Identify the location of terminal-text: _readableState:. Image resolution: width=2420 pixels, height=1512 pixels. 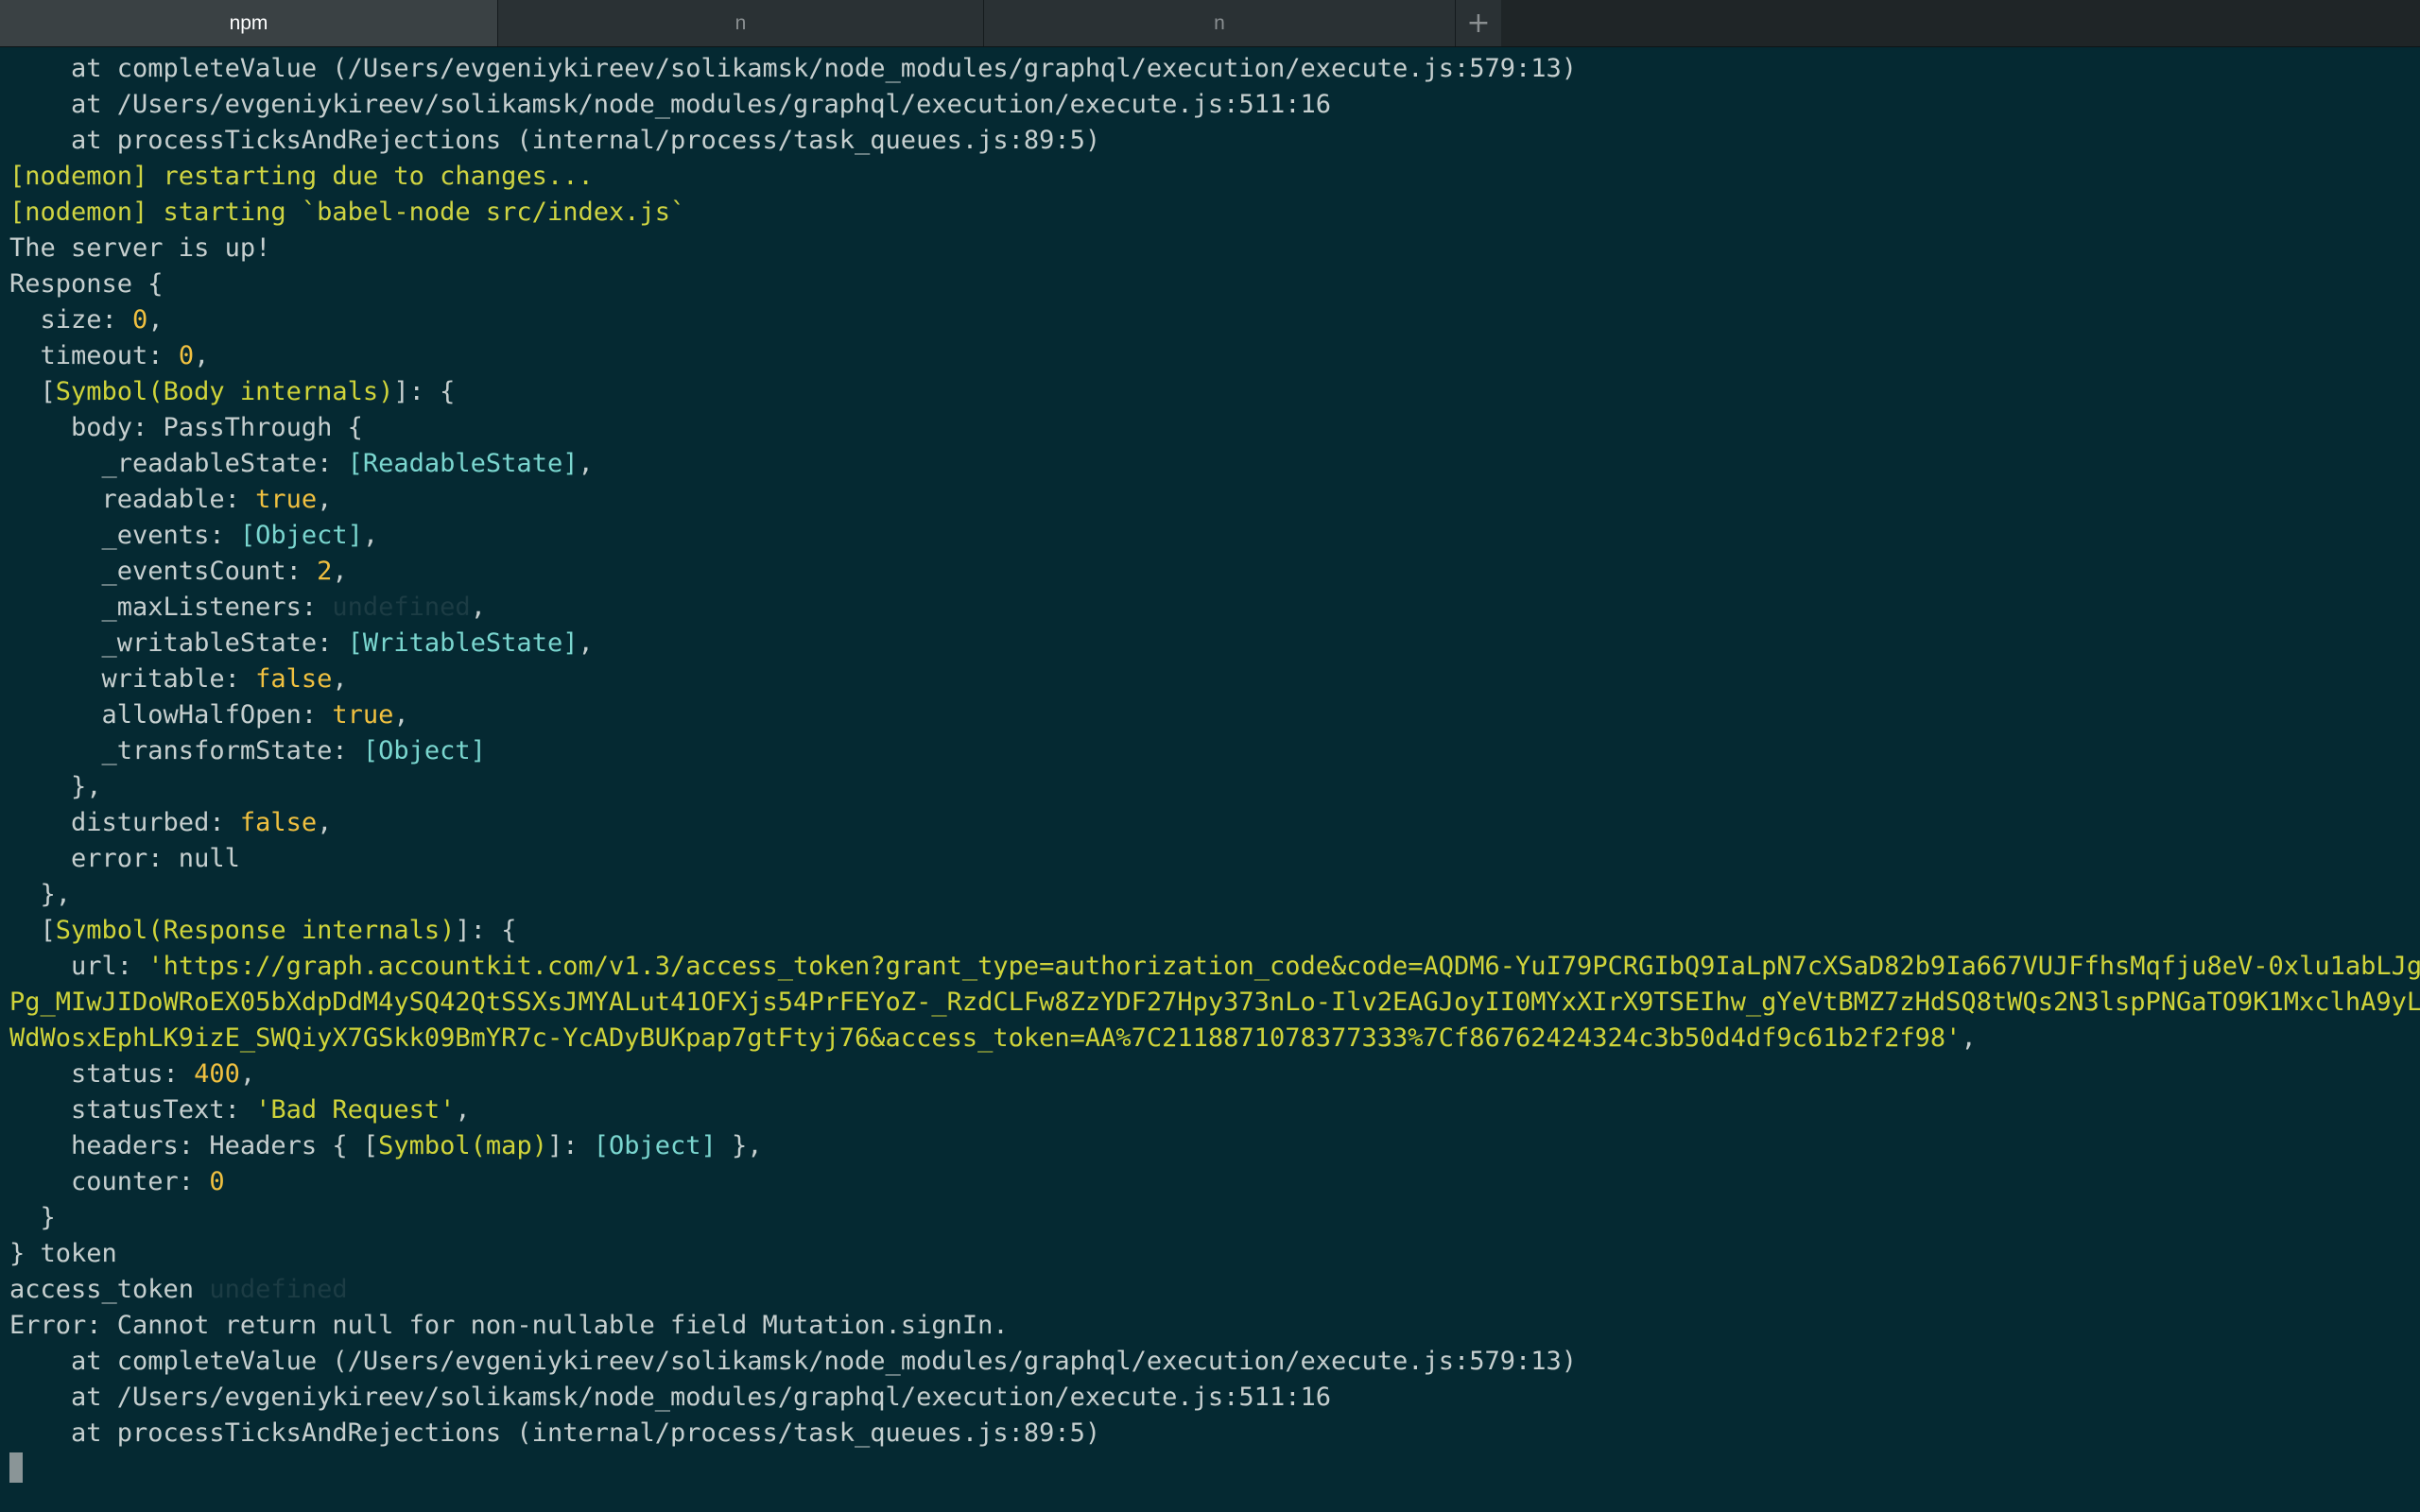
(178, 463).